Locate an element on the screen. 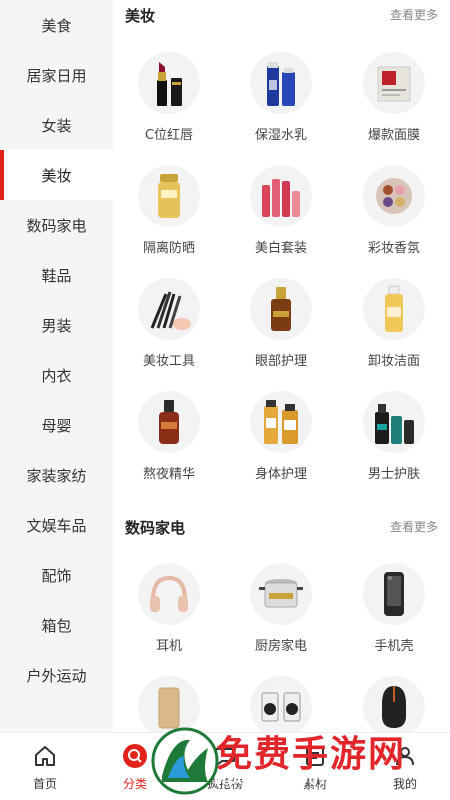  sidebar-item-home-textiles: 家装家纺 is located at coordinates (56, 475).